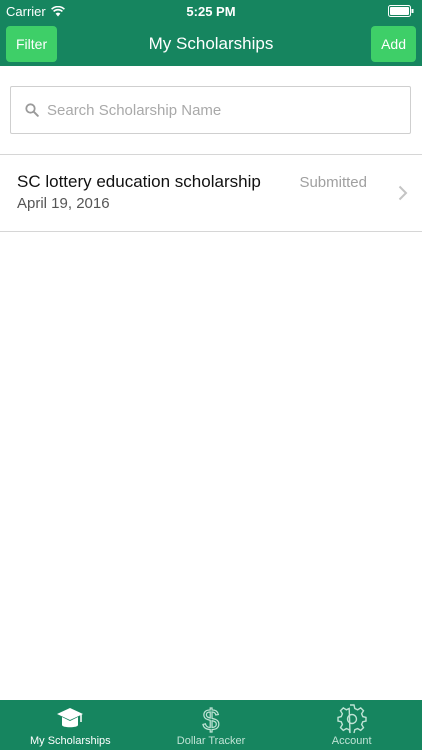 Image resolution: width=422 pixels, height=750 pixels. I want to click on scholarship-name: SC lottery education scholarship, so click(139, 181).